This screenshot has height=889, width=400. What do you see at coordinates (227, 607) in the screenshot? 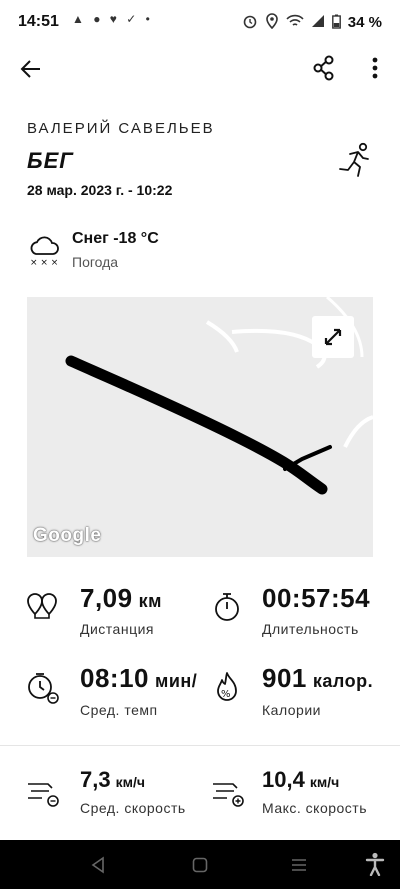
I see `stopwatch-icon` at bounding box center [227, 607].